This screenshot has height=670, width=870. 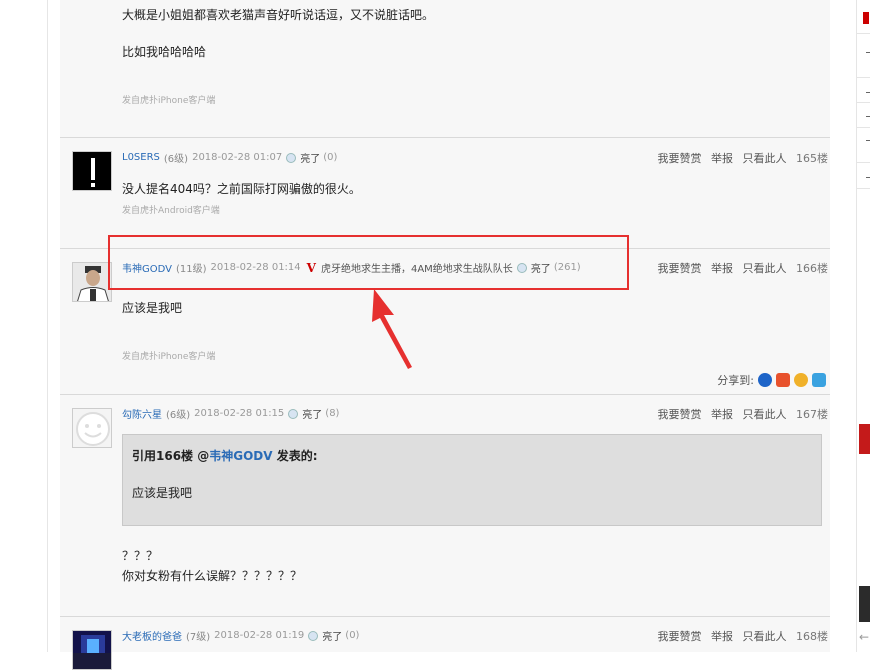 I want to click on share-baidu-icon, so click(x=765, y=380).